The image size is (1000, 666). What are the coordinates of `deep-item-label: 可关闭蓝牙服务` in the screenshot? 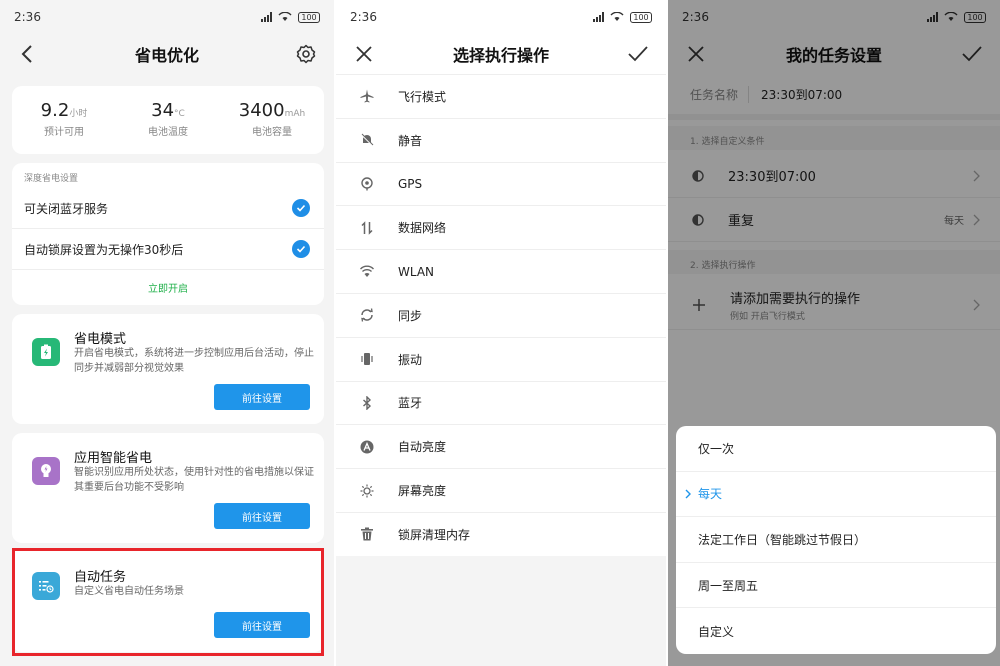 It's located at (66, 208).